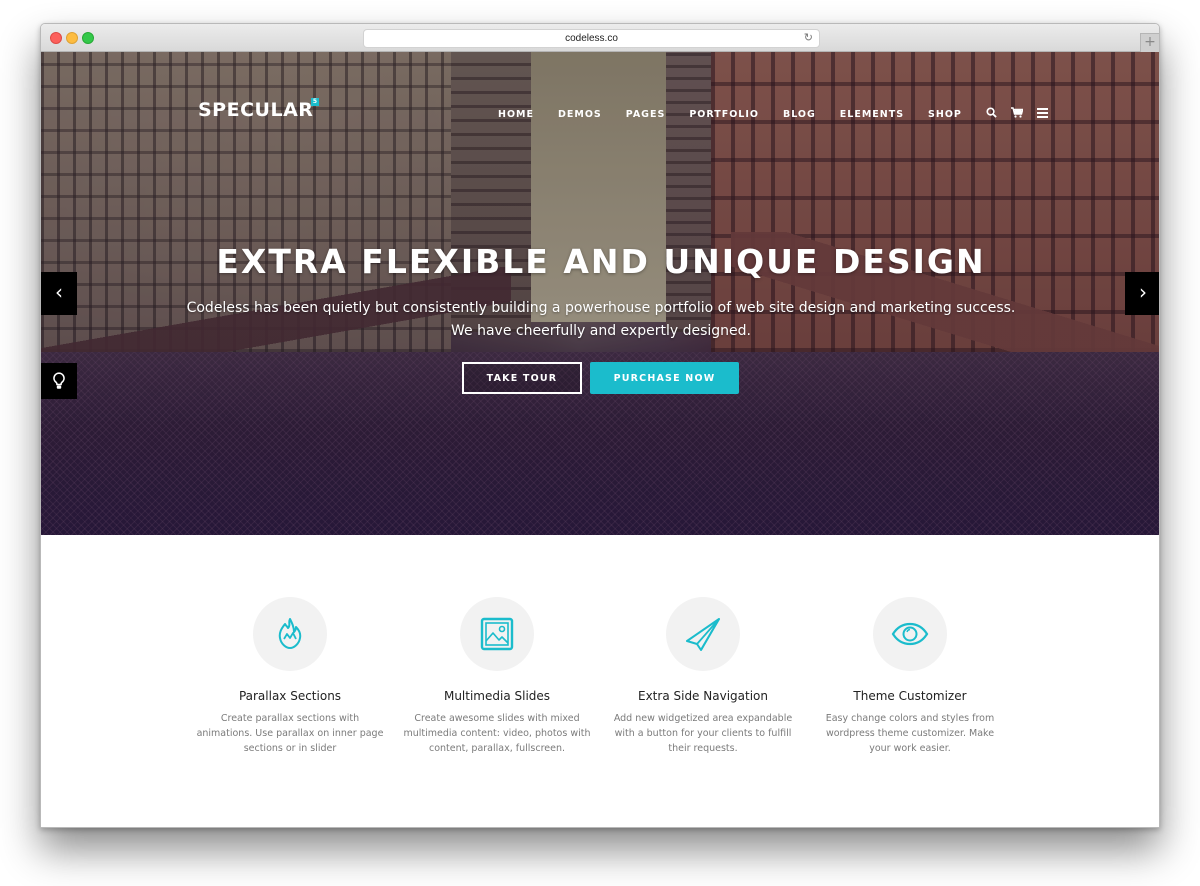 Image resolution: width=1200 pixels, height=886 pixels. I want to click on nav-elements: ELEMENTS, so click(872, 114).